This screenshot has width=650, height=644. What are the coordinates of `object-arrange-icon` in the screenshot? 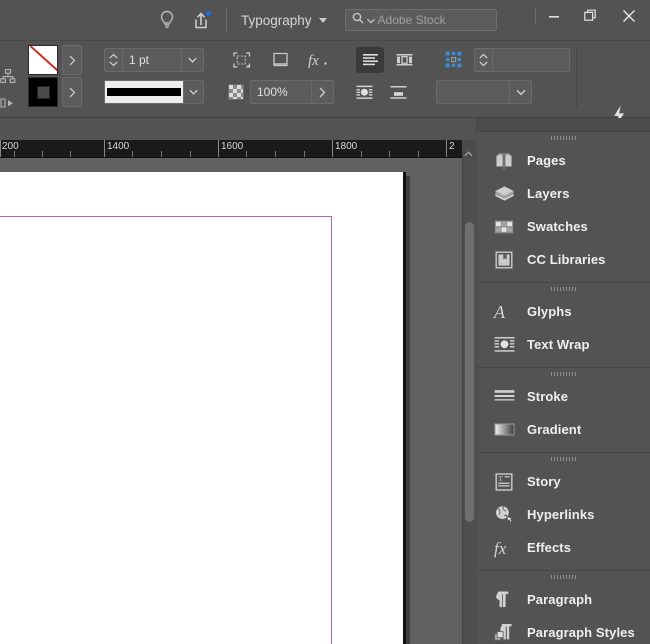 It's located at (10, 76).